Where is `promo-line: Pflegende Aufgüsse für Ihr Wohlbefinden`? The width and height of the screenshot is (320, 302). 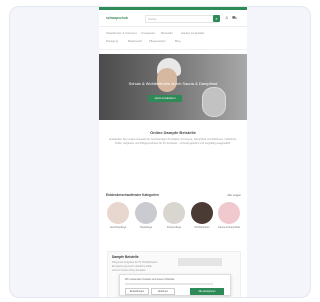 promo-line: Pflegende Aufgüsse für Ihr Wohlbefinden is located at coordinates (135, 262).